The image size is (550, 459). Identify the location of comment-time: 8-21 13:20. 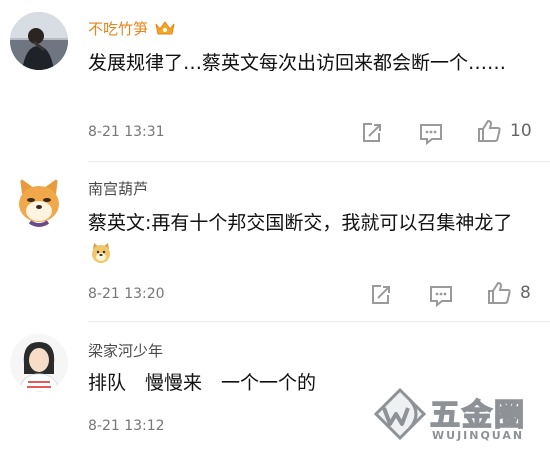
(126, 294).